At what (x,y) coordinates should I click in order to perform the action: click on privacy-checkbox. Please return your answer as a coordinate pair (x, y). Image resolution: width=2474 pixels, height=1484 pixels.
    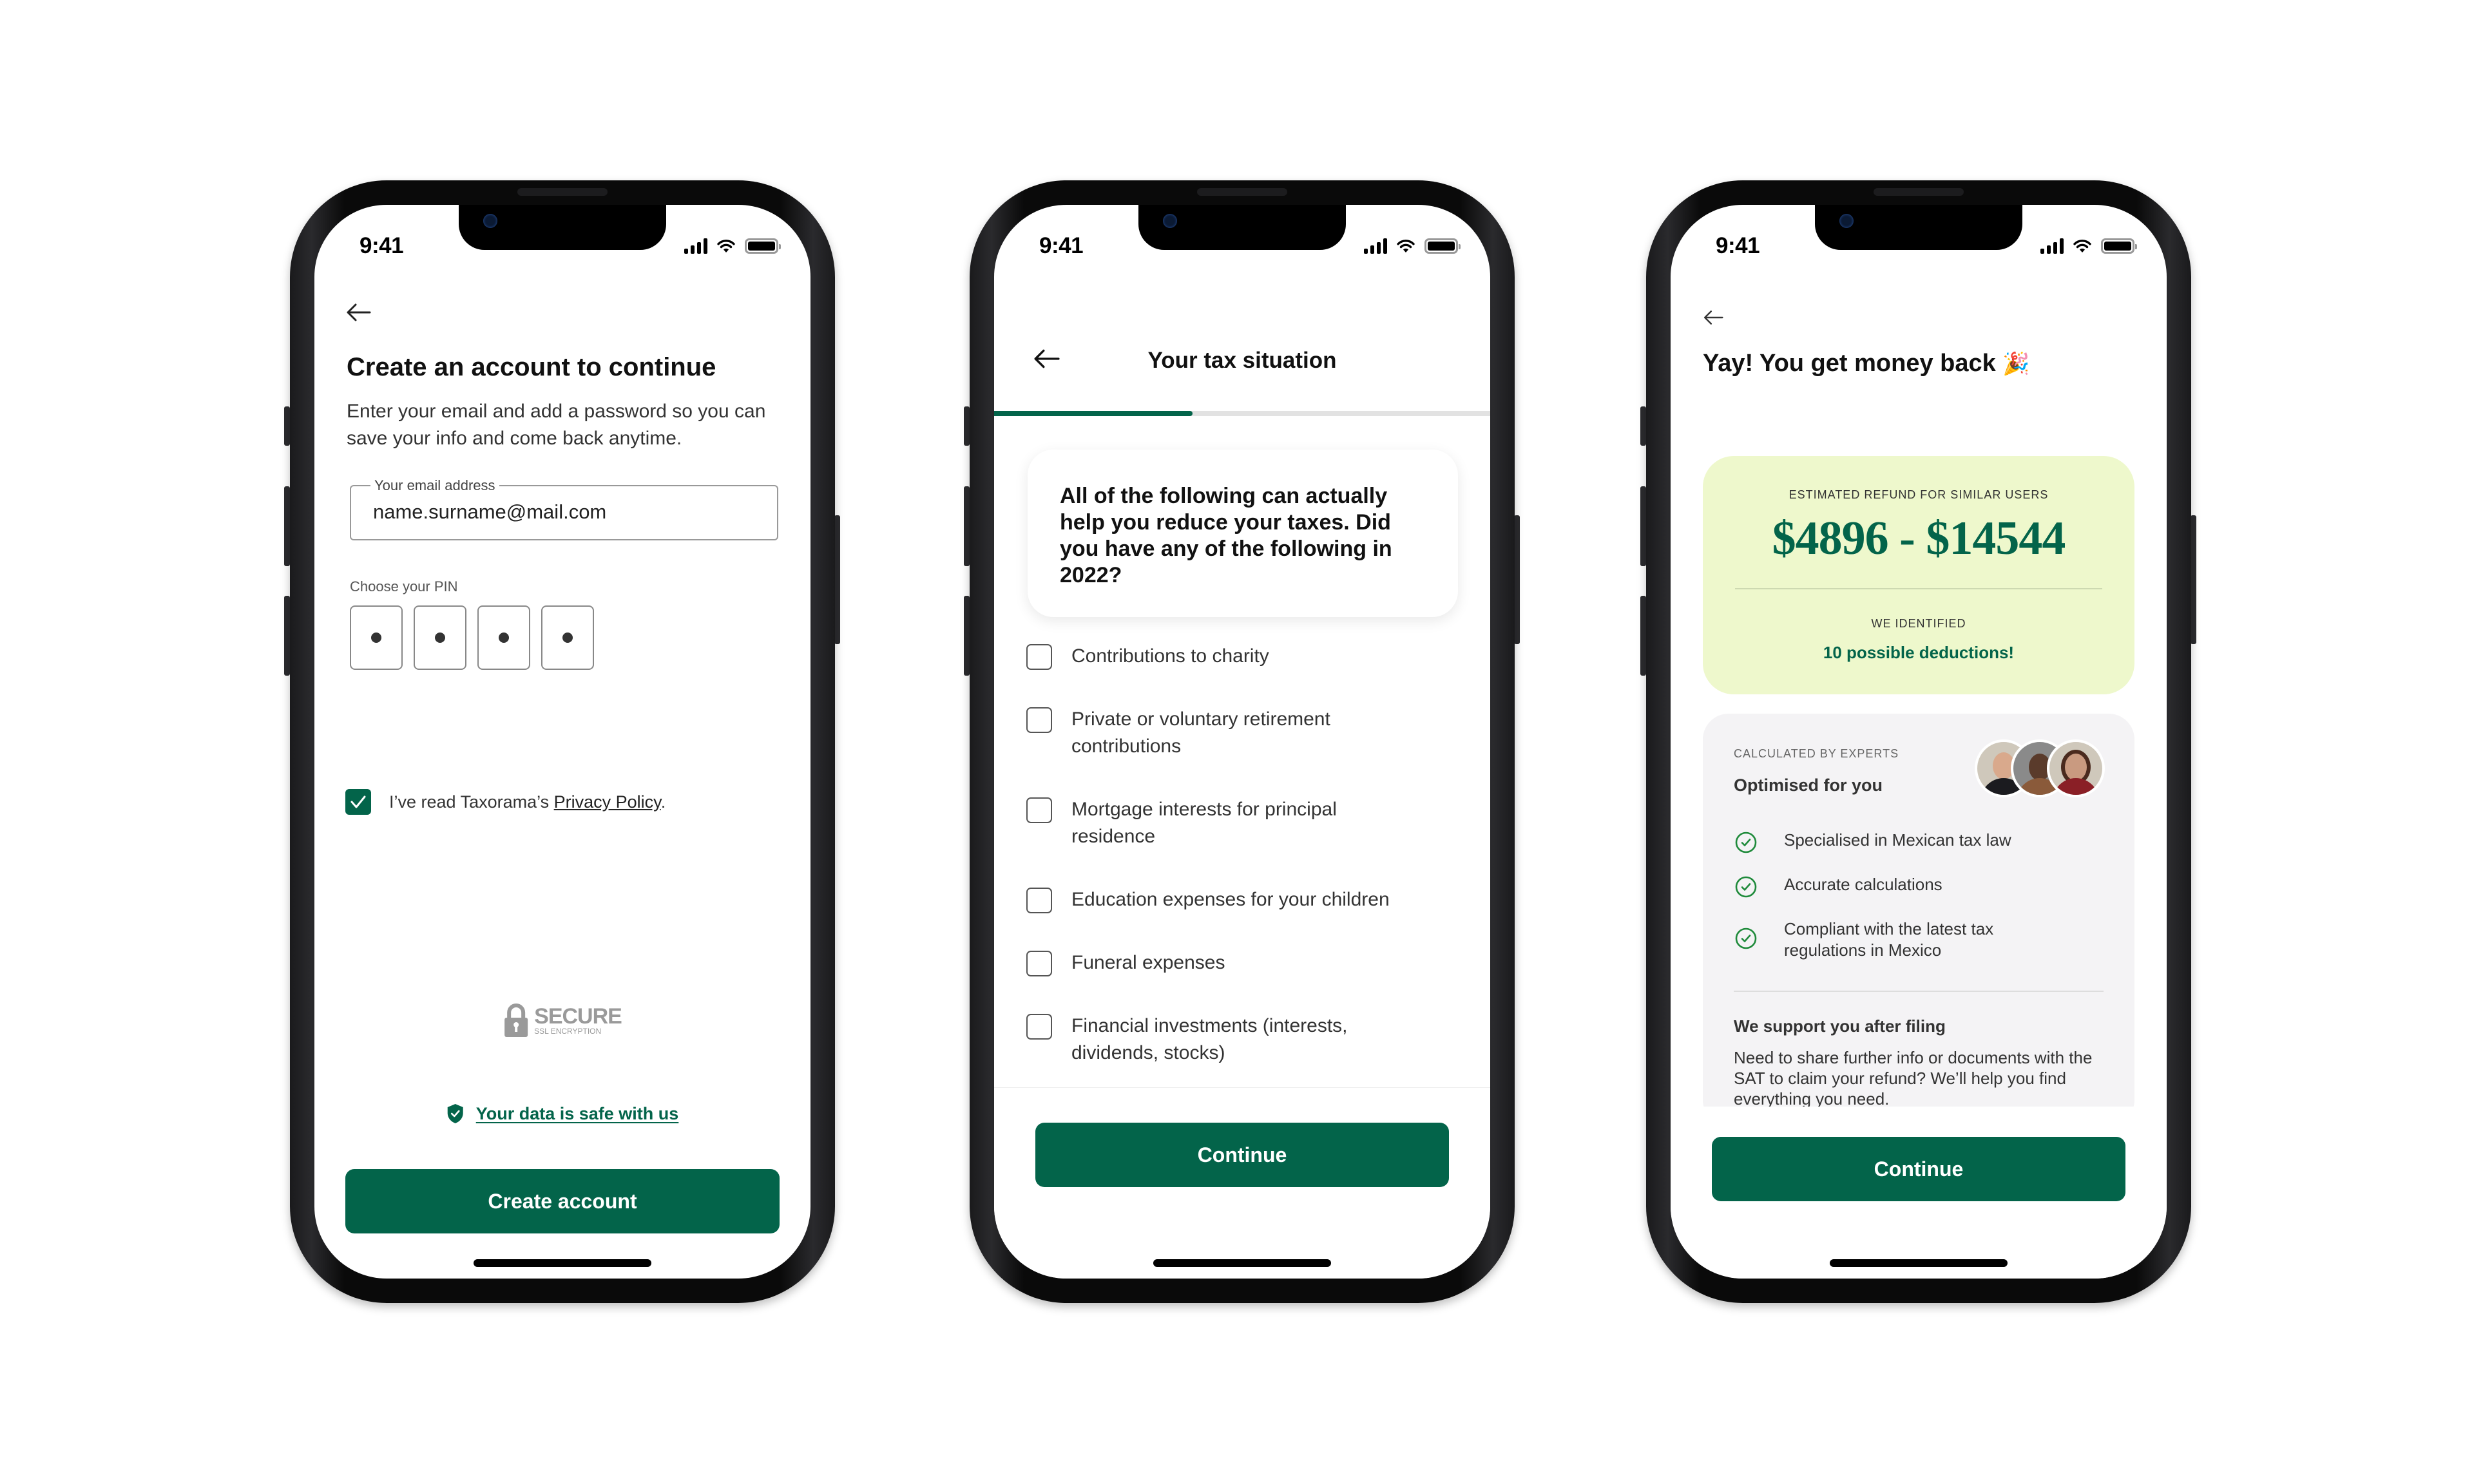
    Looking at the image, I should click on (358, 802).